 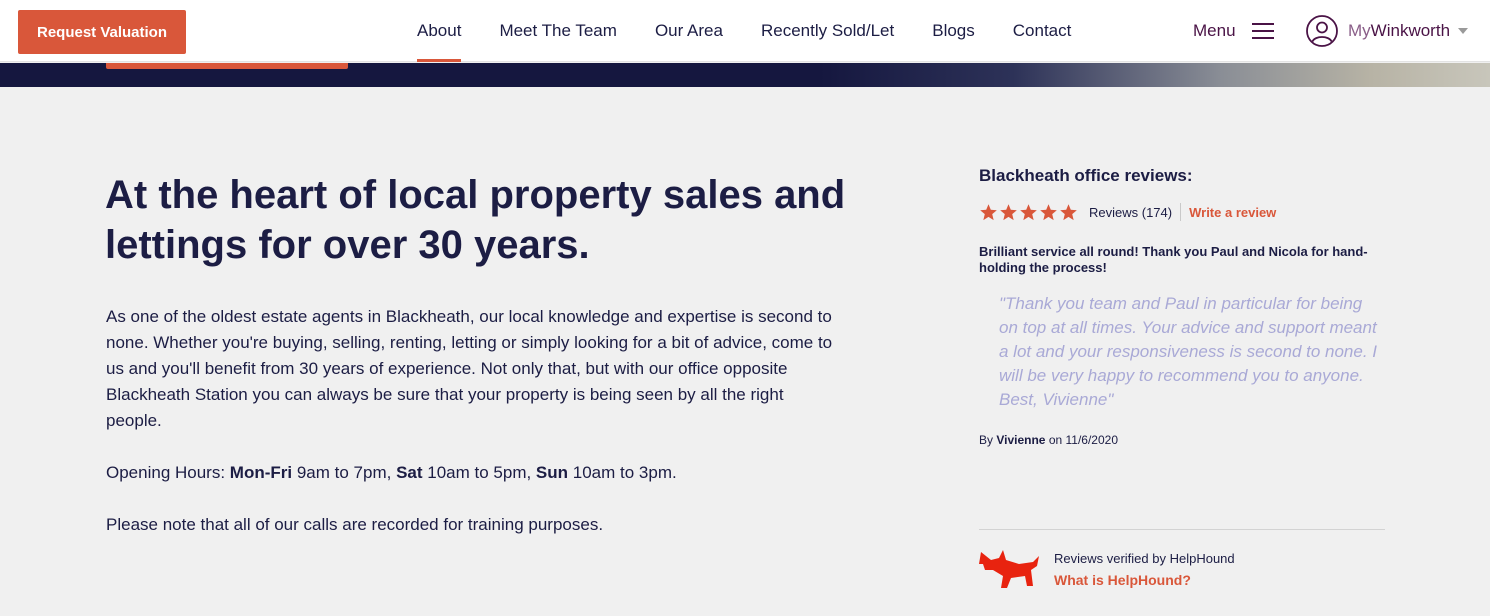 I want to click on reviews-title: Blackheath office reviews:, so click(x=1086, y=175).